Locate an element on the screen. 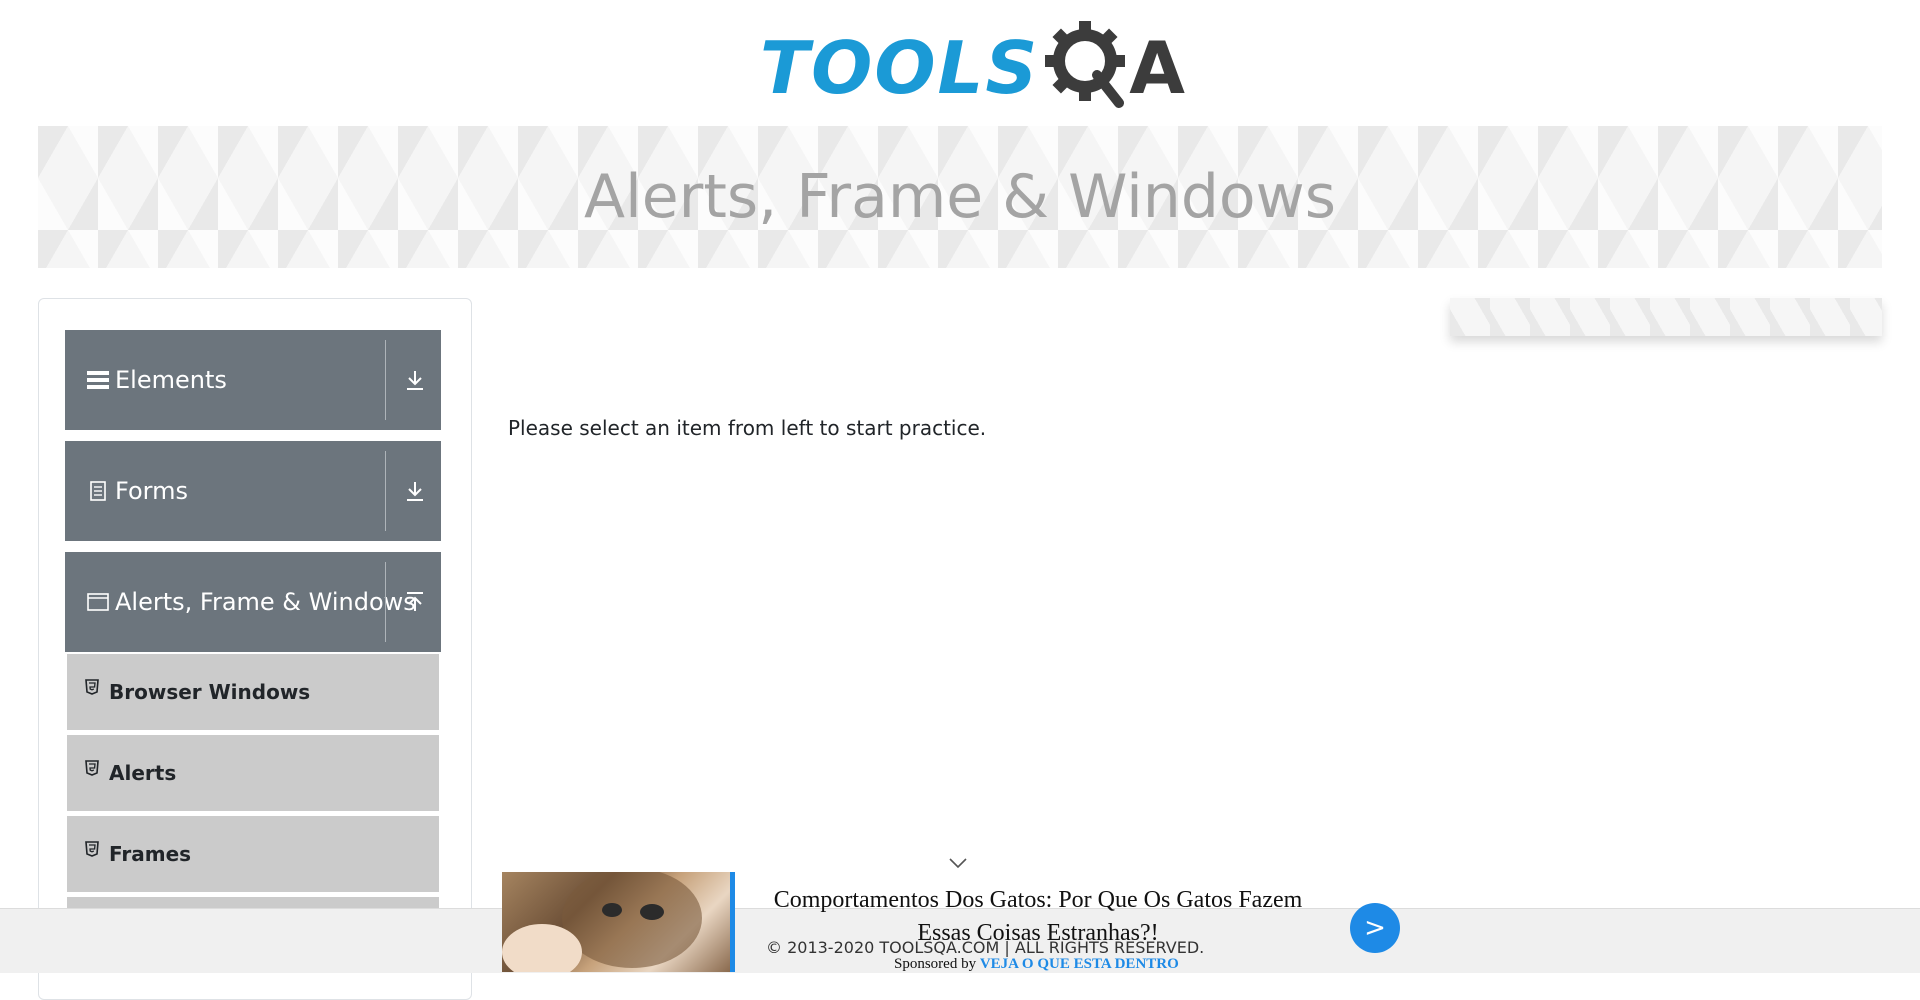  sidebar-group-elements: Elements is located at coordinates (253, 380).